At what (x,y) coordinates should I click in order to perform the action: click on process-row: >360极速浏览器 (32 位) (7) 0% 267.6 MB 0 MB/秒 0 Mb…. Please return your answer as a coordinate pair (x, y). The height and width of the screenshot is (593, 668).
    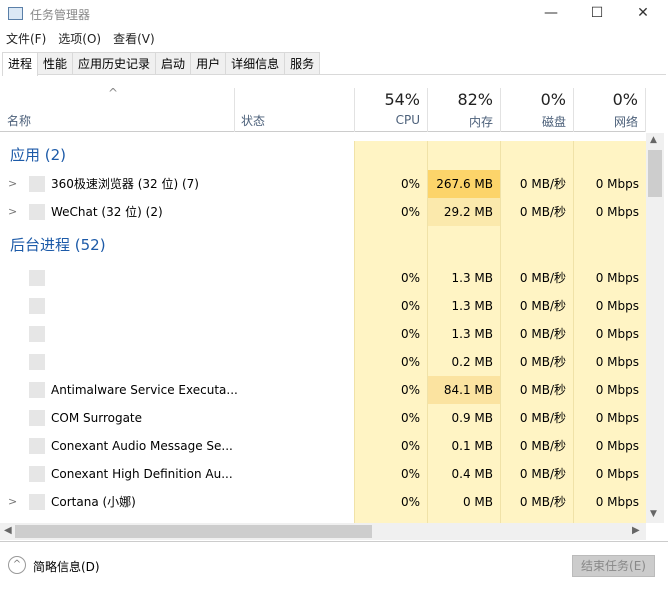
    Looking at the image, I should click on (323, 184).